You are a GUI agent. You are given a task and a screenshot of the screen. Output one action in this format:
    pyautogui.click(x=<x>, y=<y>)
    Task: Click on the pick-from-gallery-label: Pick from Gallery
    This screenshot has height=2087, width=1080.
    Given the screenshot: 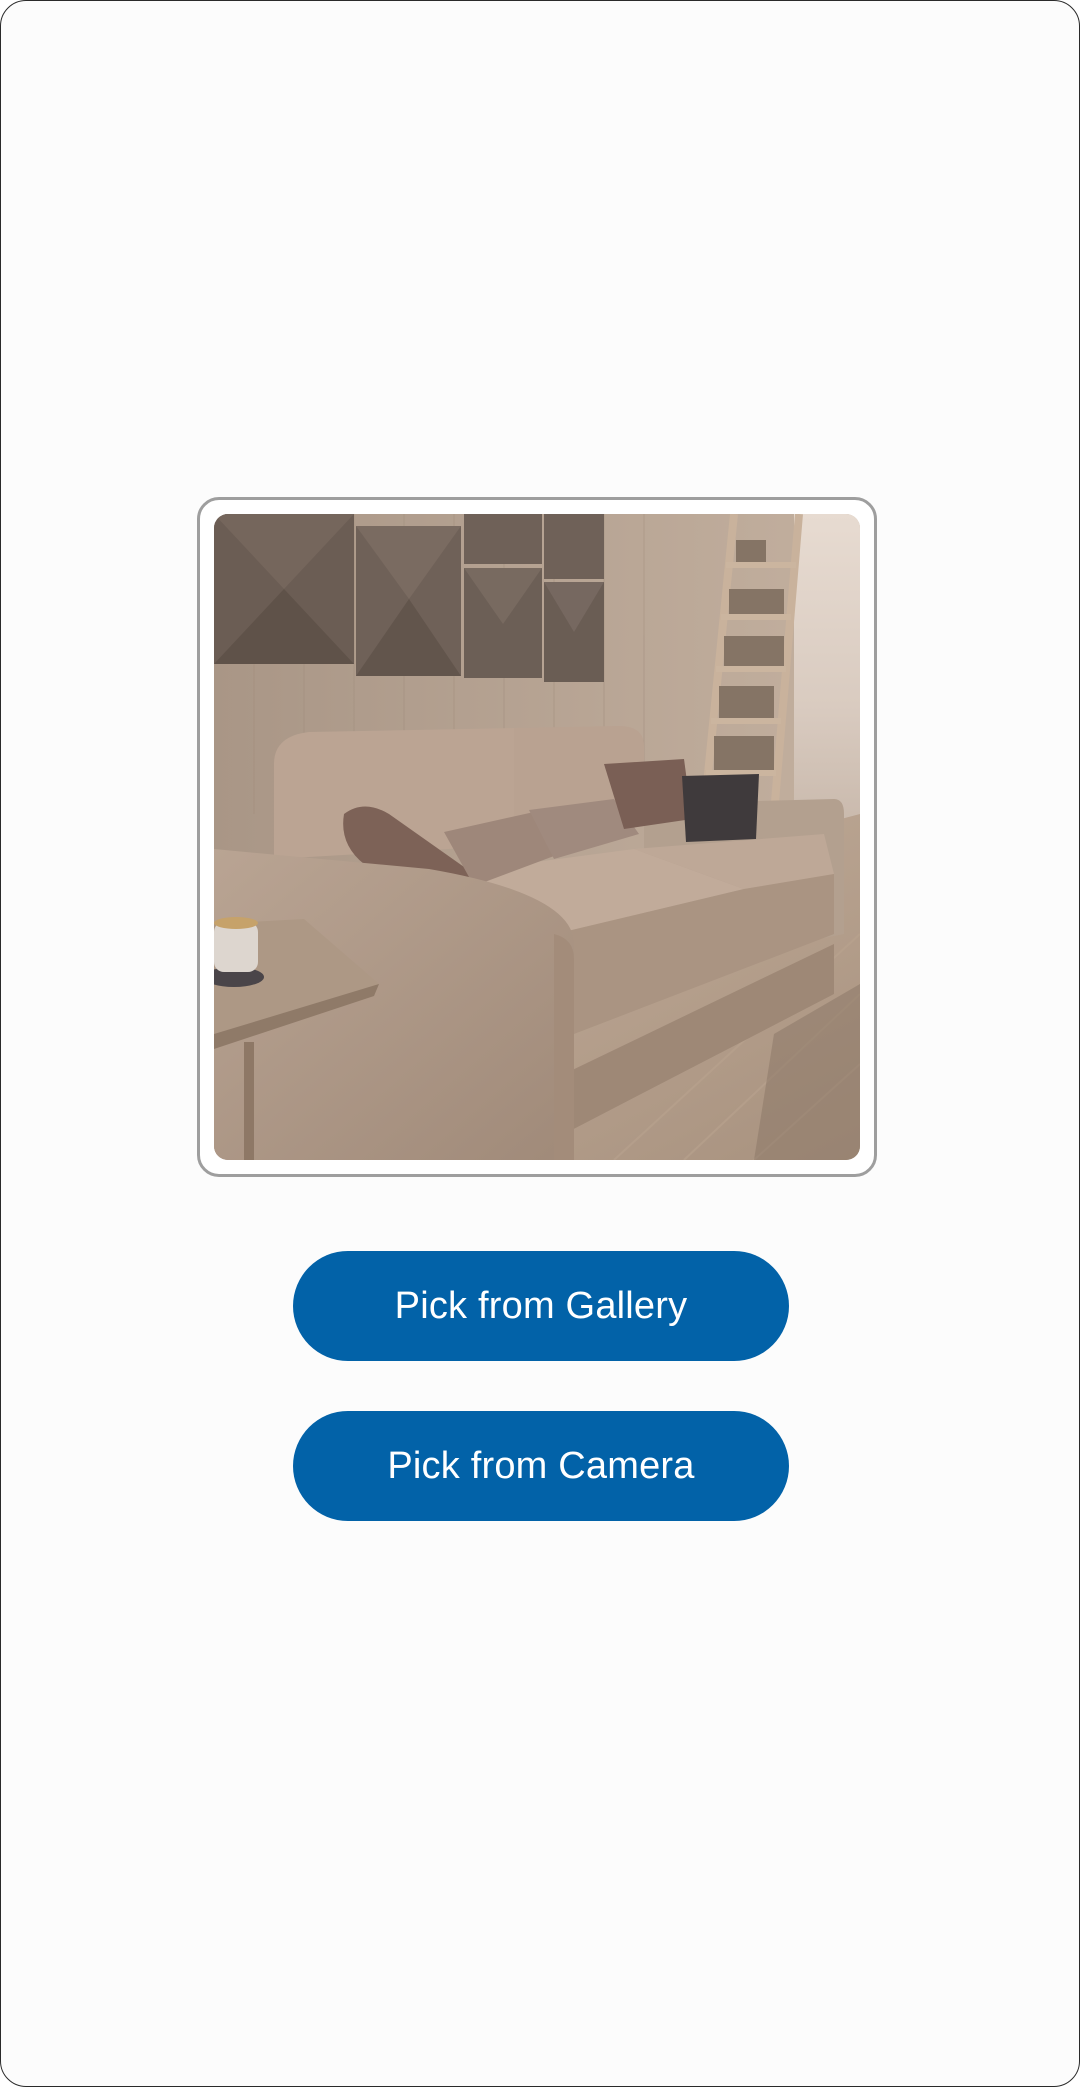 What is the action you would take?
    pyautogui.click(x=541, y=1305)
    